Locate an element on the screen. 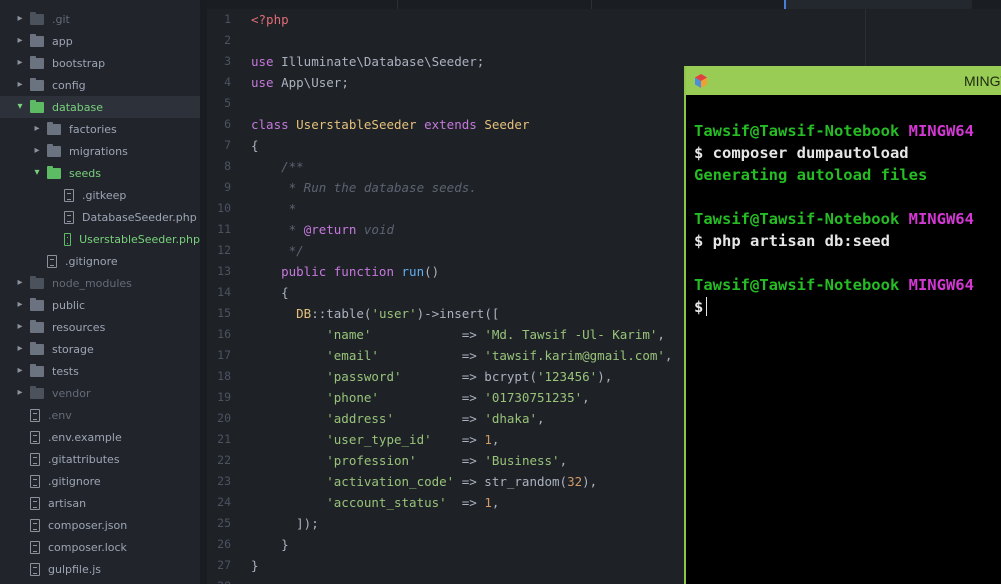  code-line: DB::table('user')->insert([ is located at coordinates (375, 313).